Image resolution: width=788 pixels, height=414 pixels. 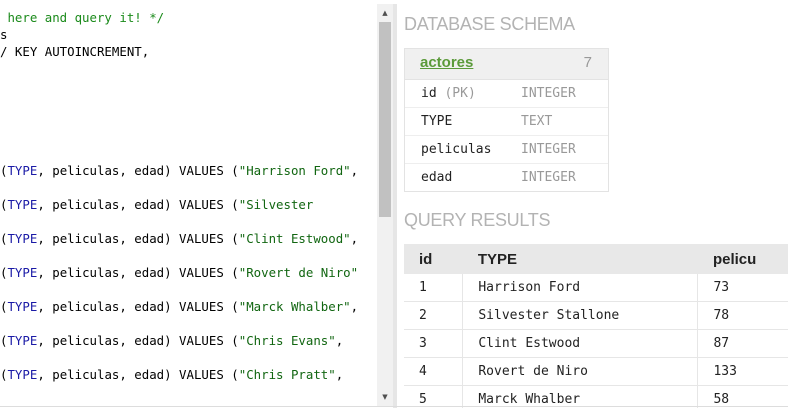 What do you see at coordinates (506, 150) in the screenshot?
I see `schema-column-row: peliculas INTEGER` at bounding box center [506, 150].